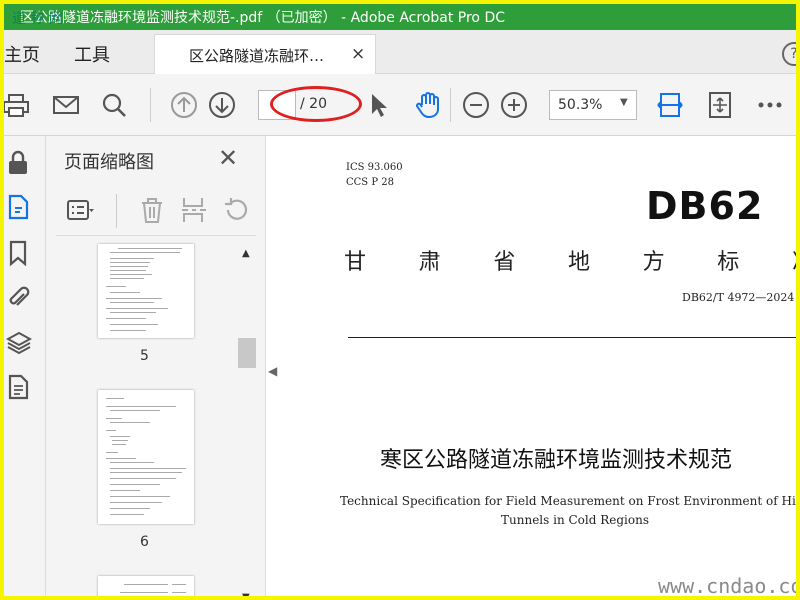  What do you see at coordinates (355, 262) in the screenshot?
I see `heading-char: 甘` at bounding box center [355, 262].